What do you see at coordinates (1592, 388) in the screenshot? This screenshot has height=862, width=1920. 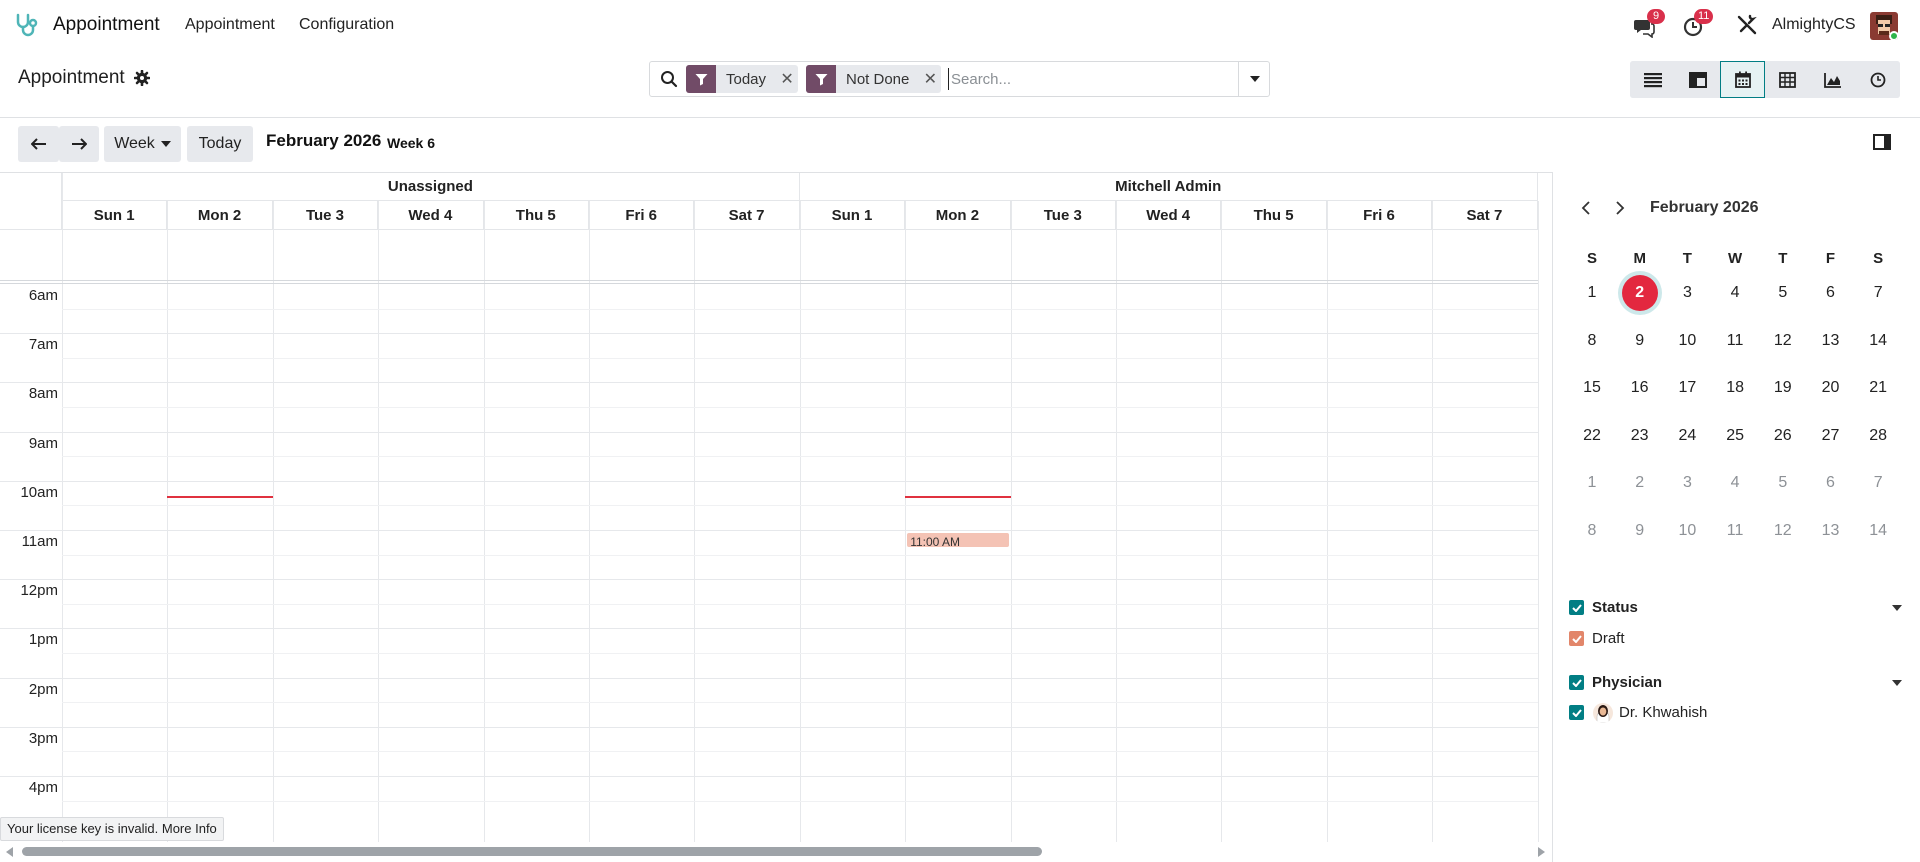 I see `mini-calendar-day: 15` at bounding box center [1592, 388].